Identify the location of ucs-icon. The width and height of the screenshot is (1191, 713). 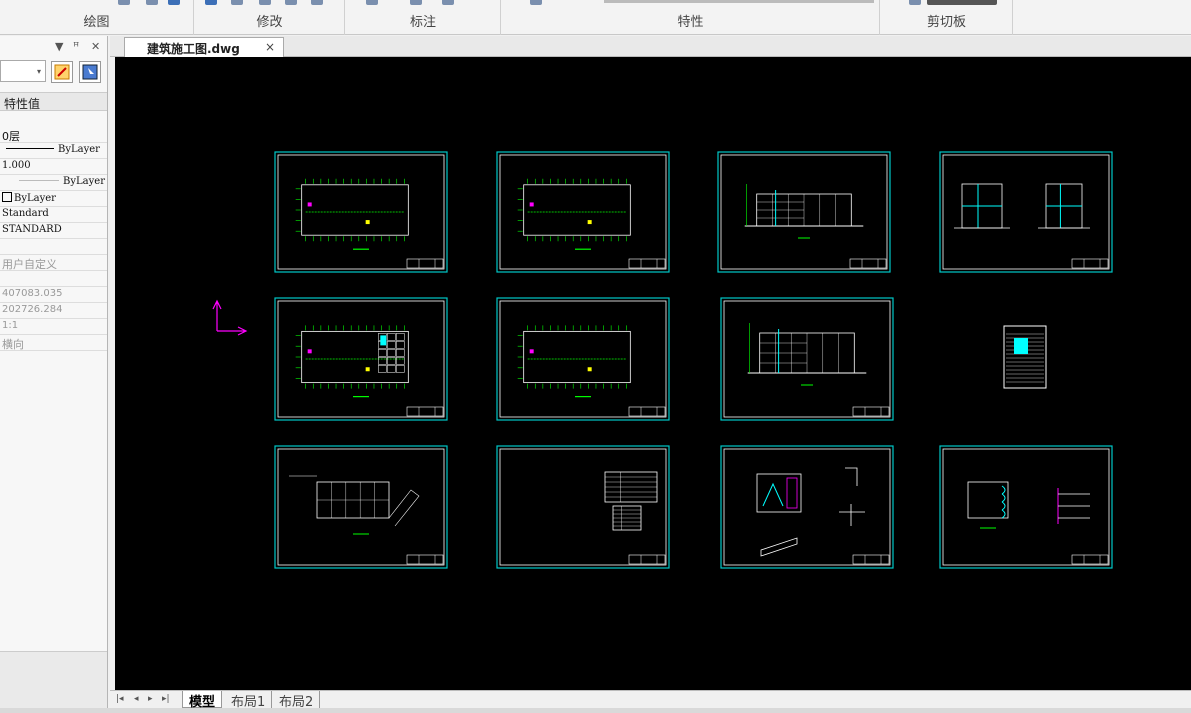
(230, 317).